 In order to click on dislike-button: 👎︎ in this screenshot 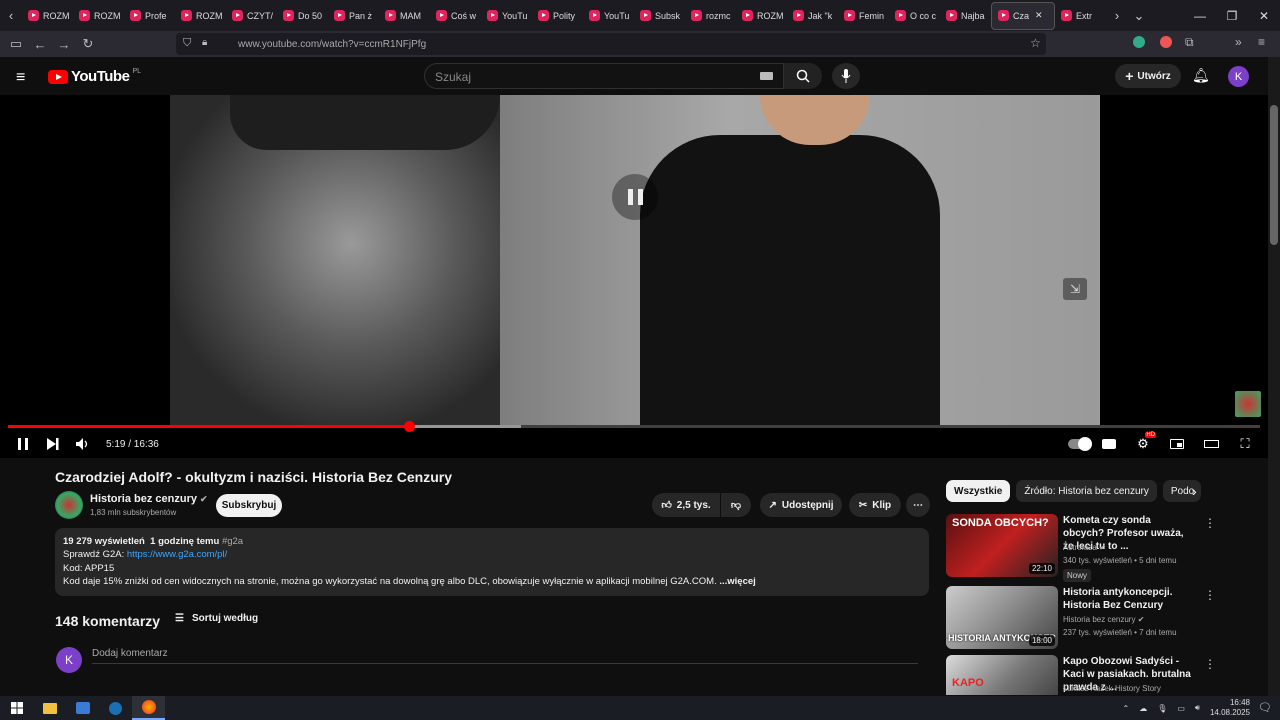, I will do `click(736, 505)`.